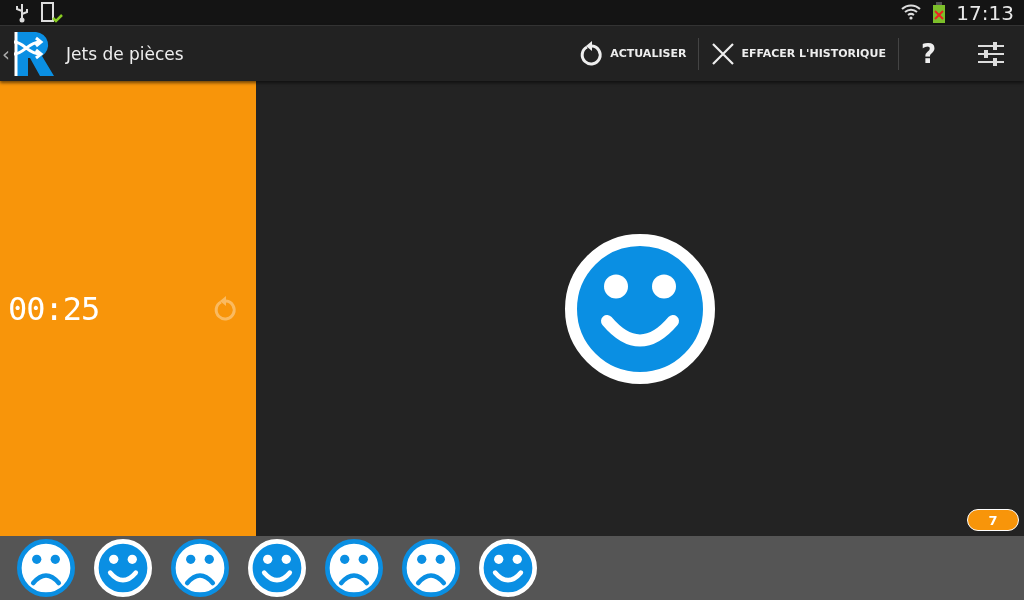 This screenshot has height=600, width=1024. What do you see at coordinates (991, 53) in the screenshot?
I see `settings-icon` at bounding box center [991, 53].